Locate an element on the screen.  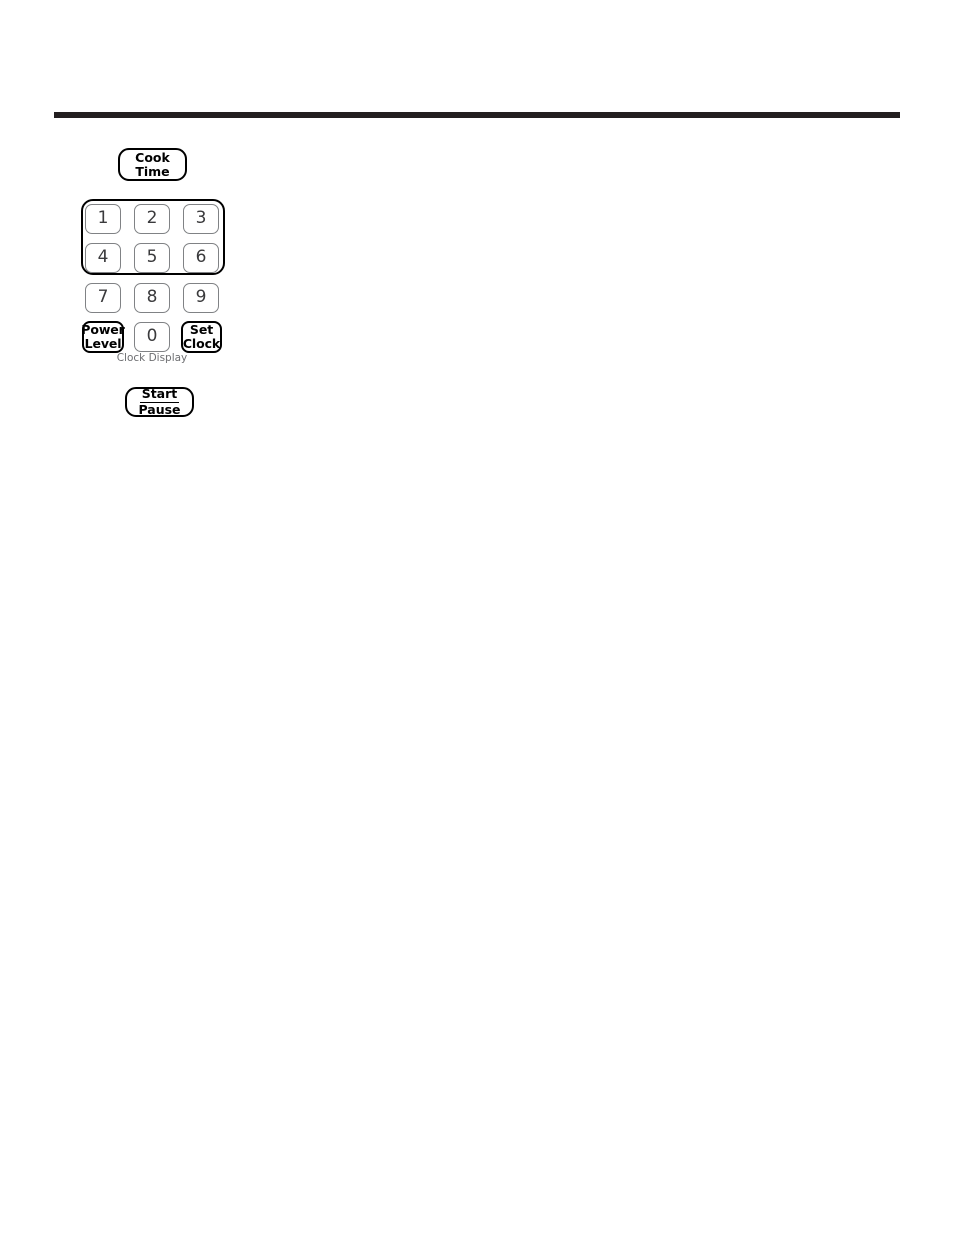
keypad-key-3: 3 is located at coordinates (201, 219).